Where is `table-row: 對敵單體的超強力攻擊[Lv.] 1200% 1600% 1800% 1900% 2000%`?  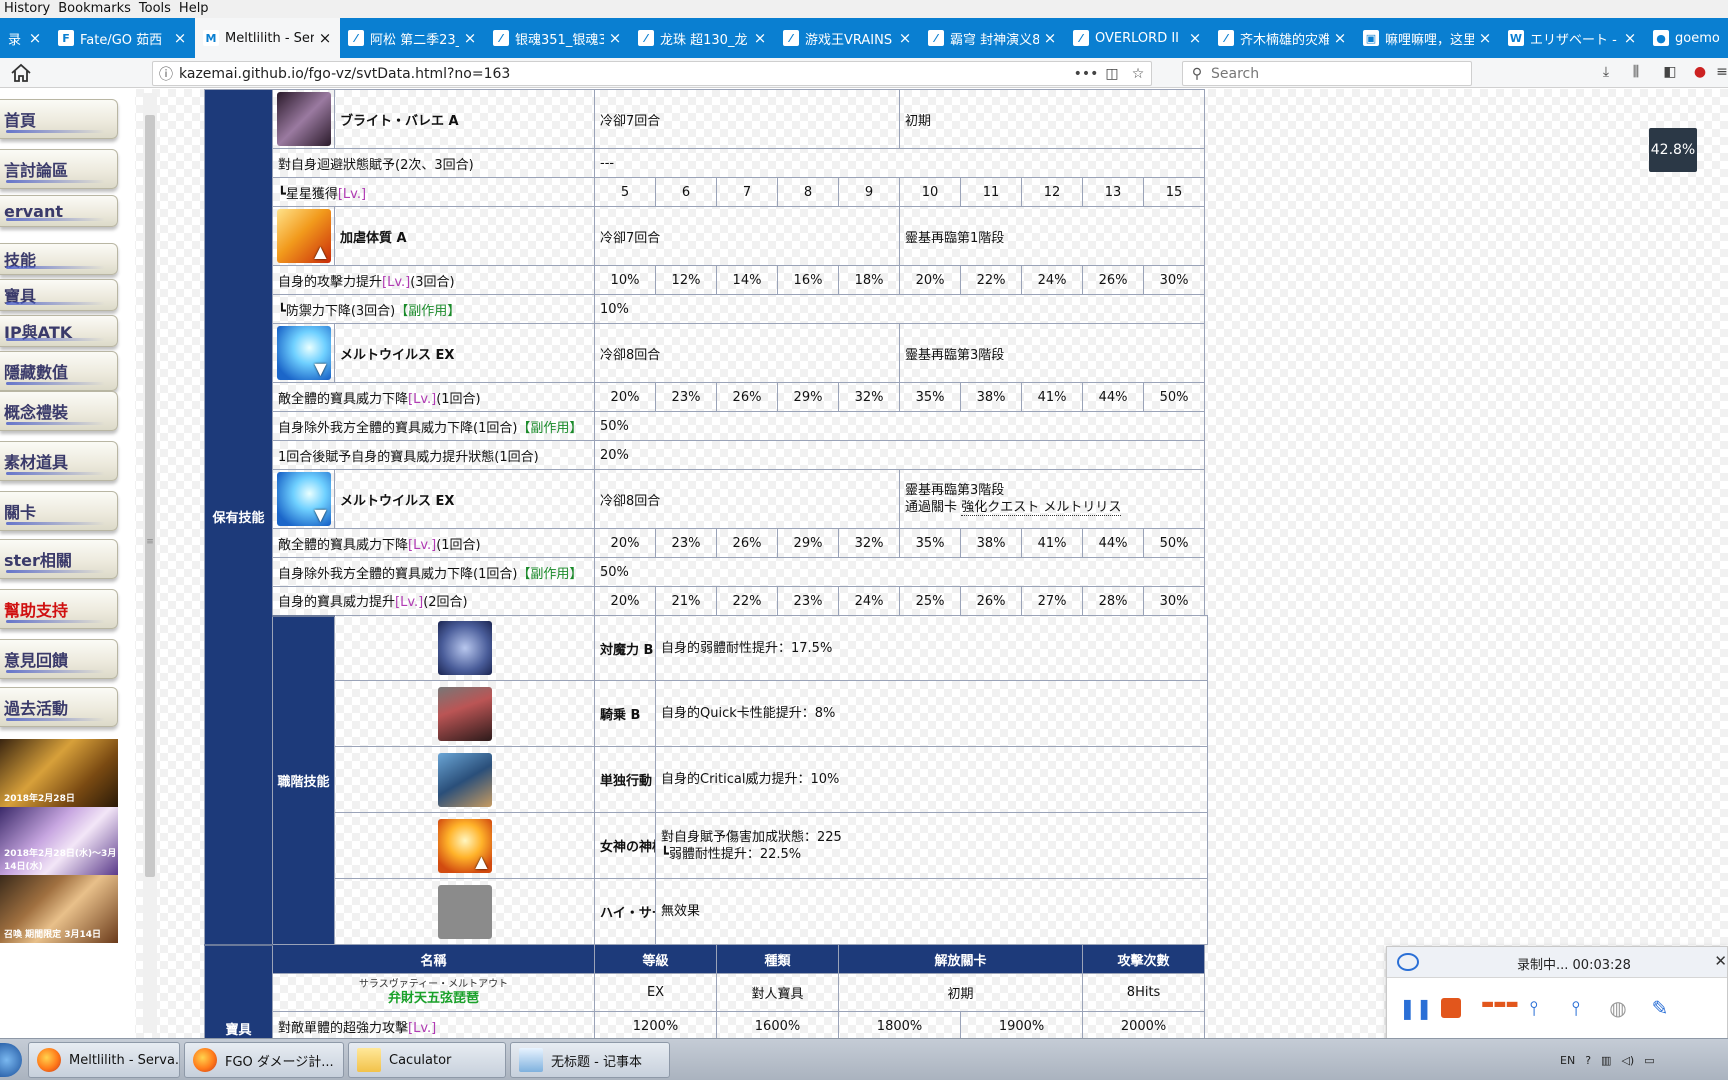 table-row: 對敵單體的超強力攻擊[Lv.] 1200% 1600% 1800% 1900% 2000% is located at coordinates (706, 1024).